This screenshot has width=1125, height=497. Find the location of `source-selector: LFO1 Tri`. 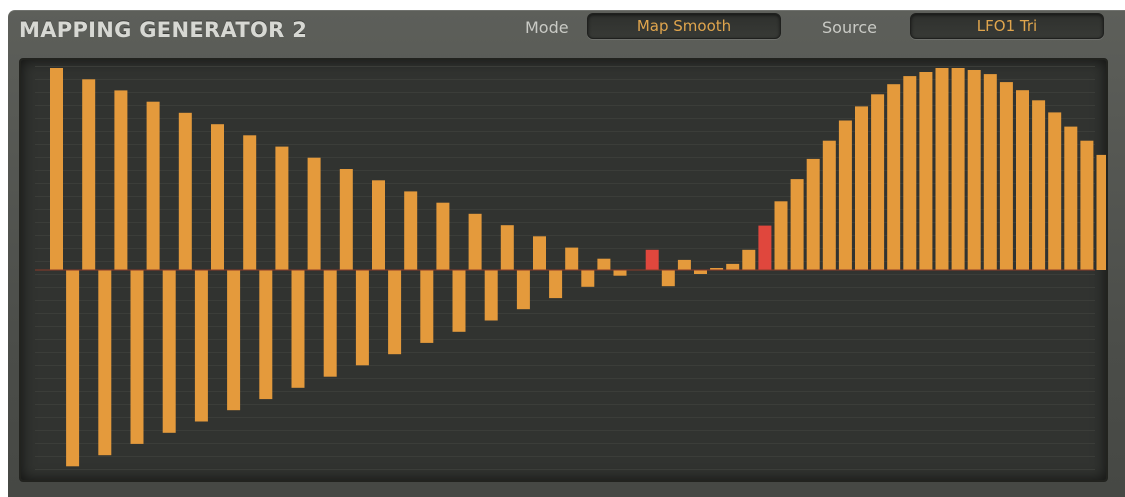

source-selector: LFO1 Tri is located at coordinates (1007, 26).